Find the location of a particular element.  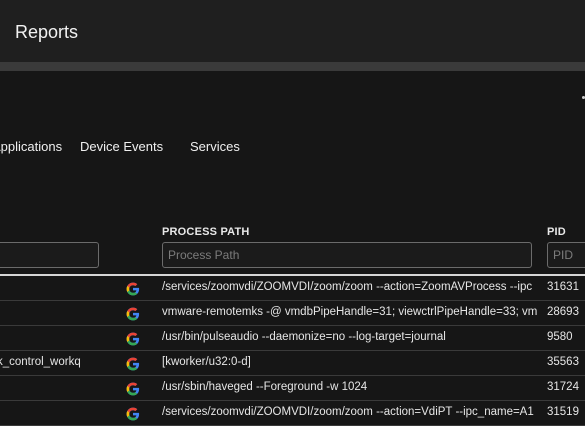

pid-cell: 31519 is located at coordinates (563, 412).